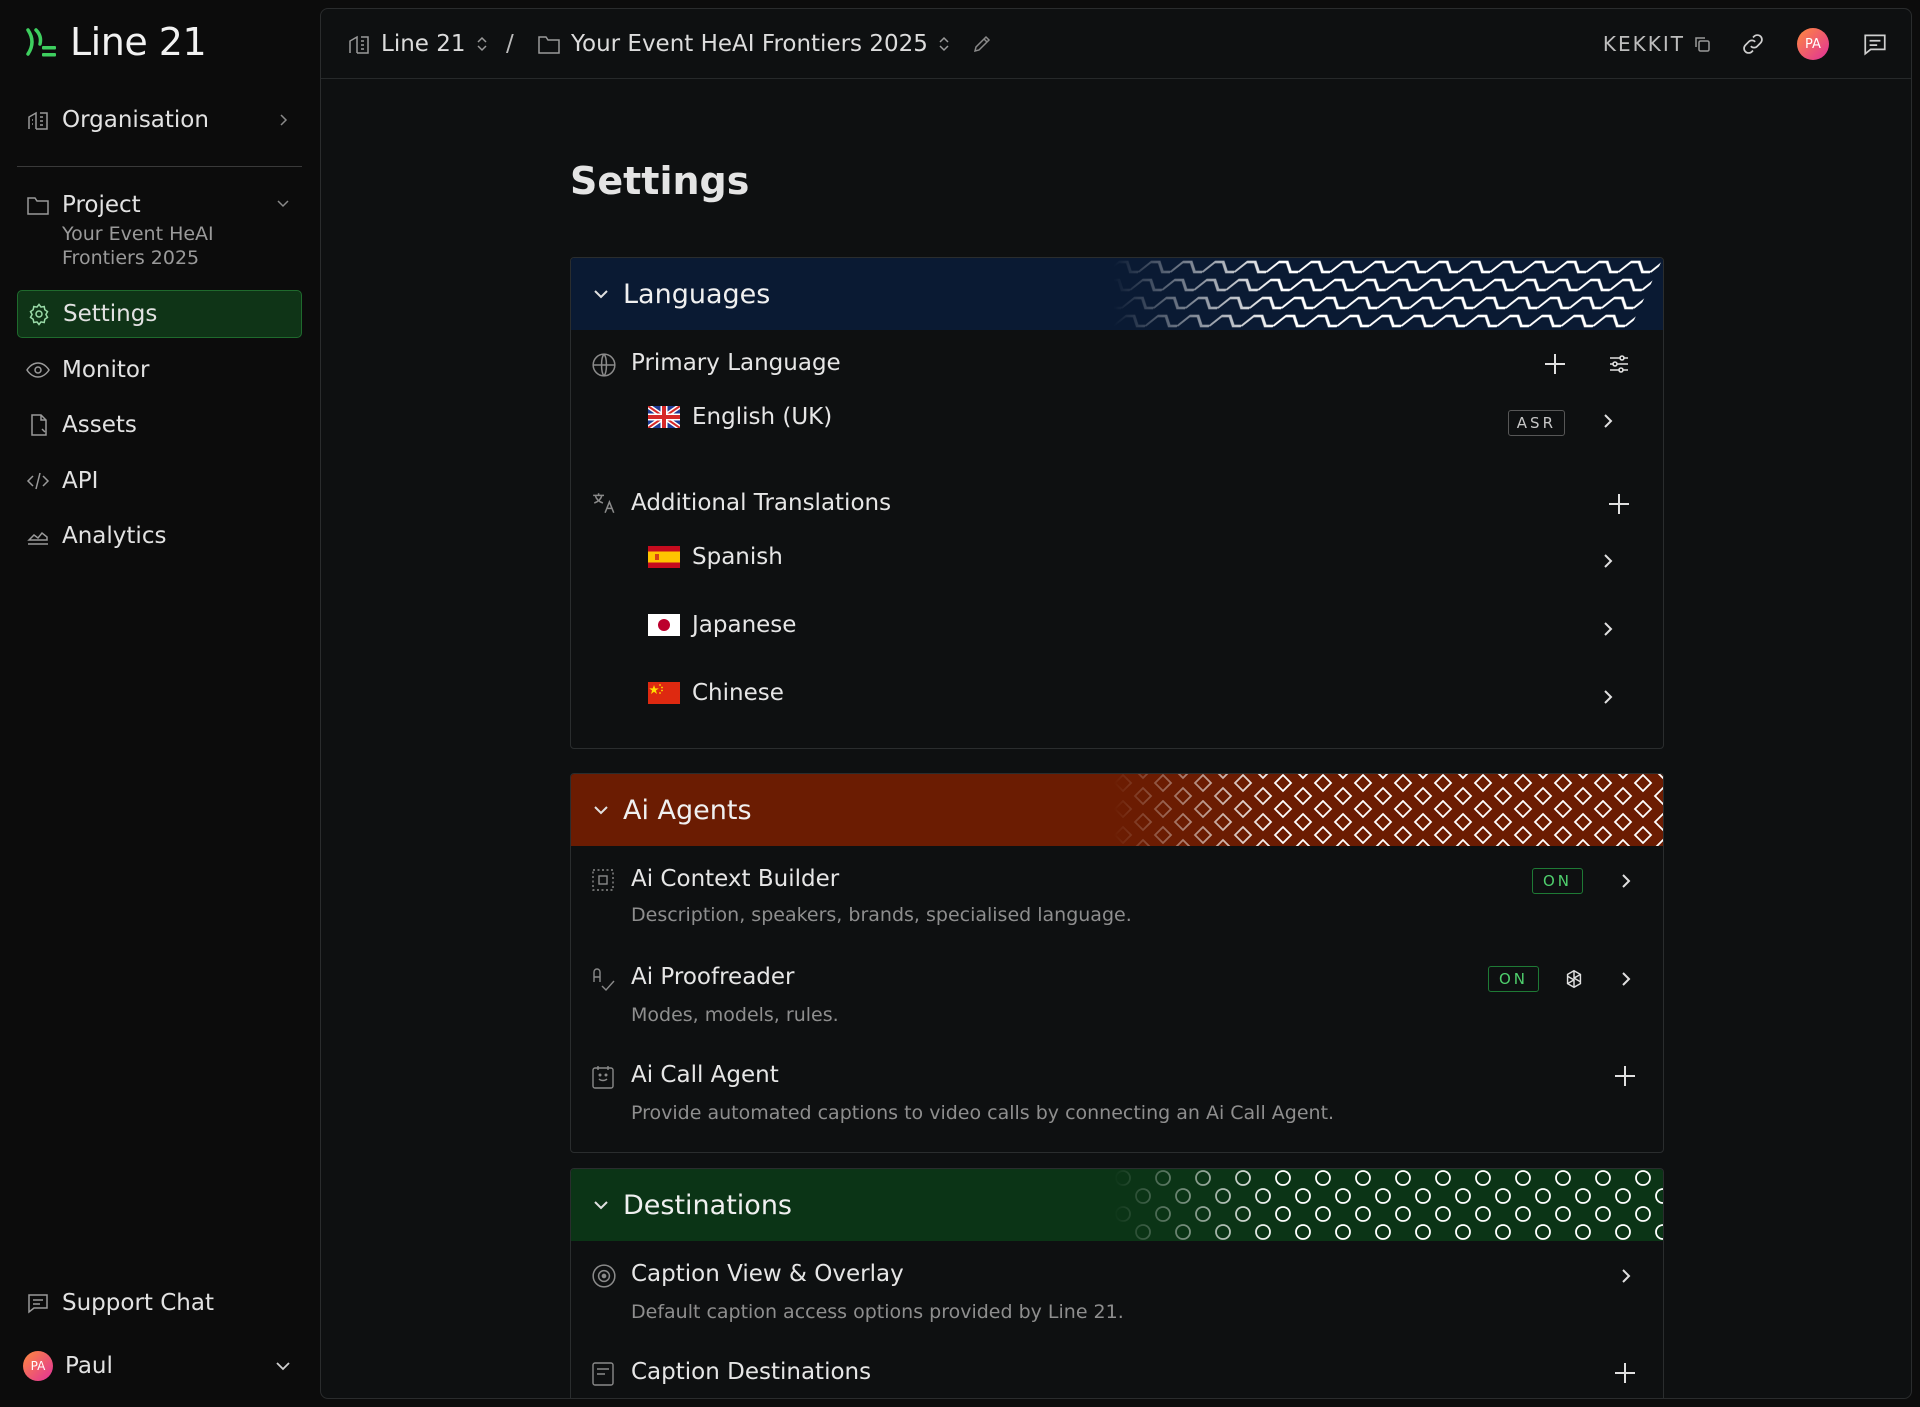  I want to click on add-translation-button, so click(1619, 504).